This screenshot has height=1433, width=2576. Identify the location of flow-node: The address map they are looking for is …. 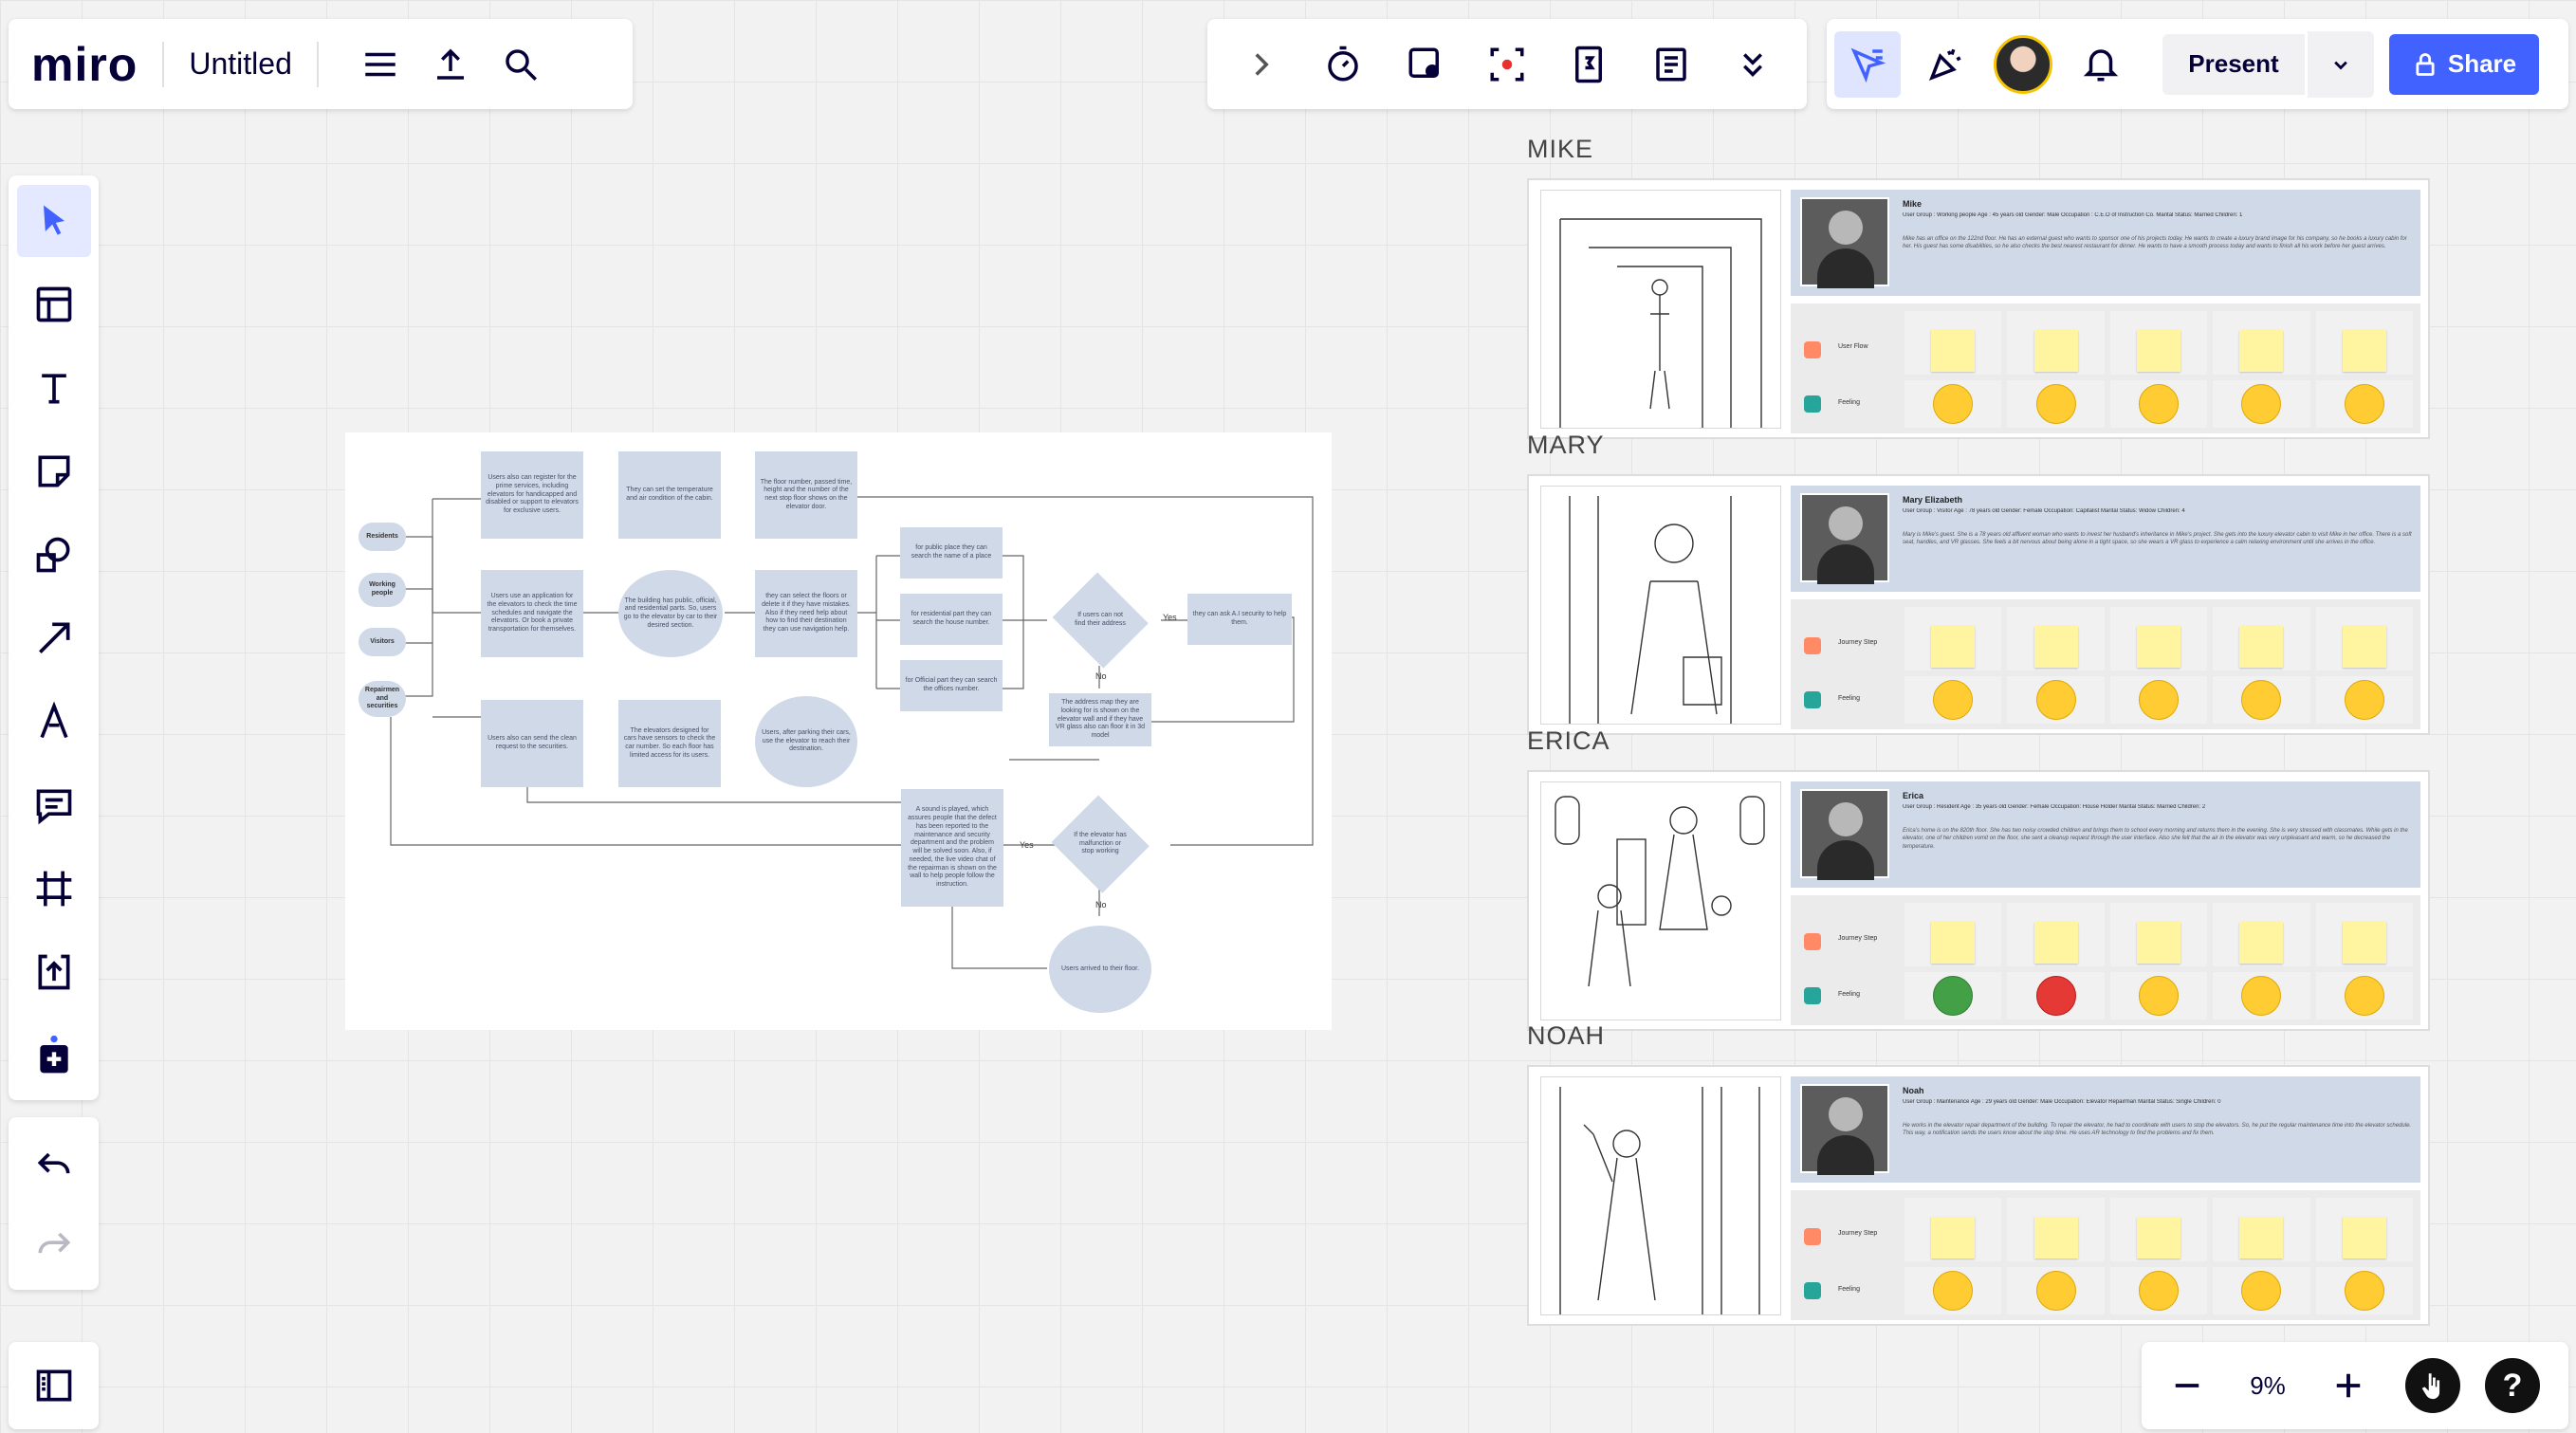
(1100, 719).